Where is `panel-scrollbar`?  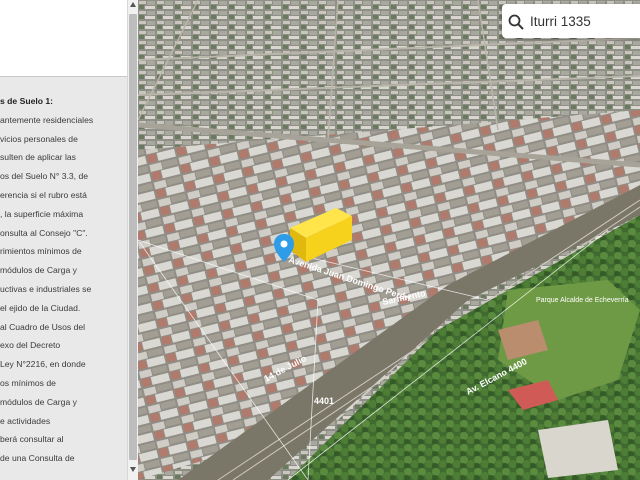
panel-scrollbar is located at coordinates (132, 240).